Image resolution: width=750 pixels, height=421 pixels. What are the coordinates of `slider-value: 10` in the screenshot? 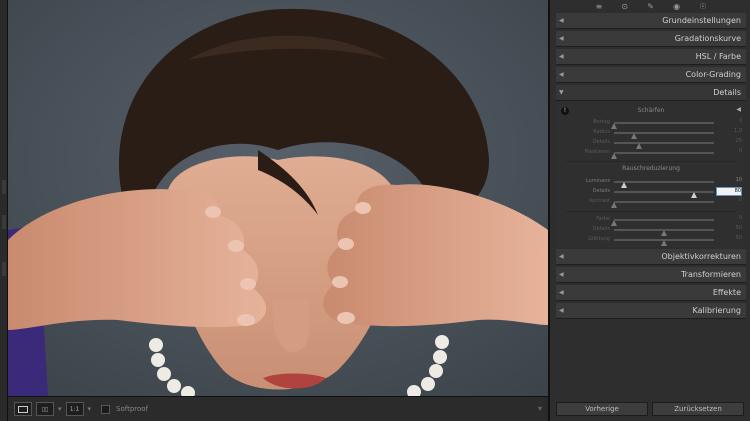 It's located at (729, 181).